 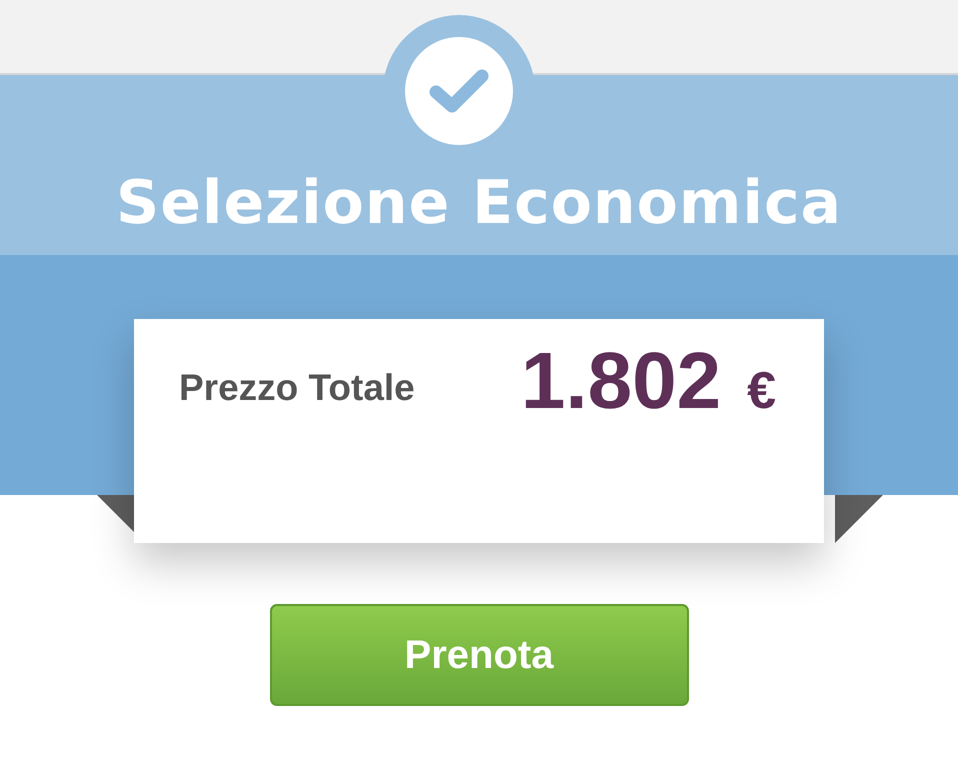 What do you see at coordinates (479, 203) in the screenshot?
I see `offer-title: Selezione Economica` at bounding box center [479, 203].